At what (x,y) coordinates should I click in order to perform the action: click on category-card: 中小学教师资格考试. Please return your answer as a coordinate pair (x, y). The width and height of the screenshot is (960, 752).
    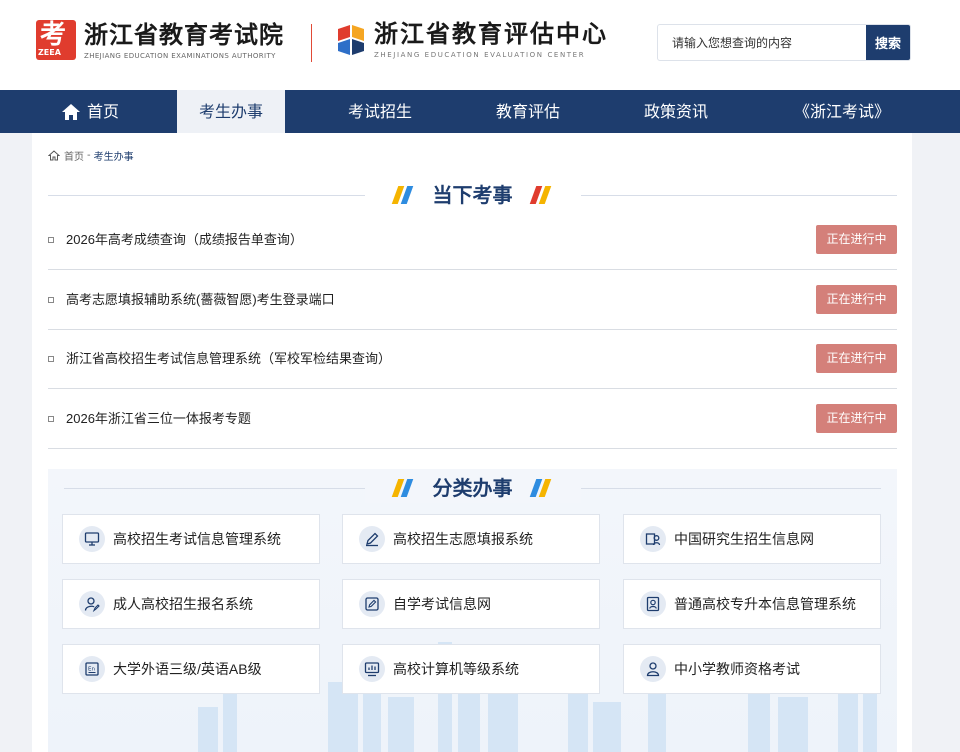
    Looking at the image, I should click on (752, 669).